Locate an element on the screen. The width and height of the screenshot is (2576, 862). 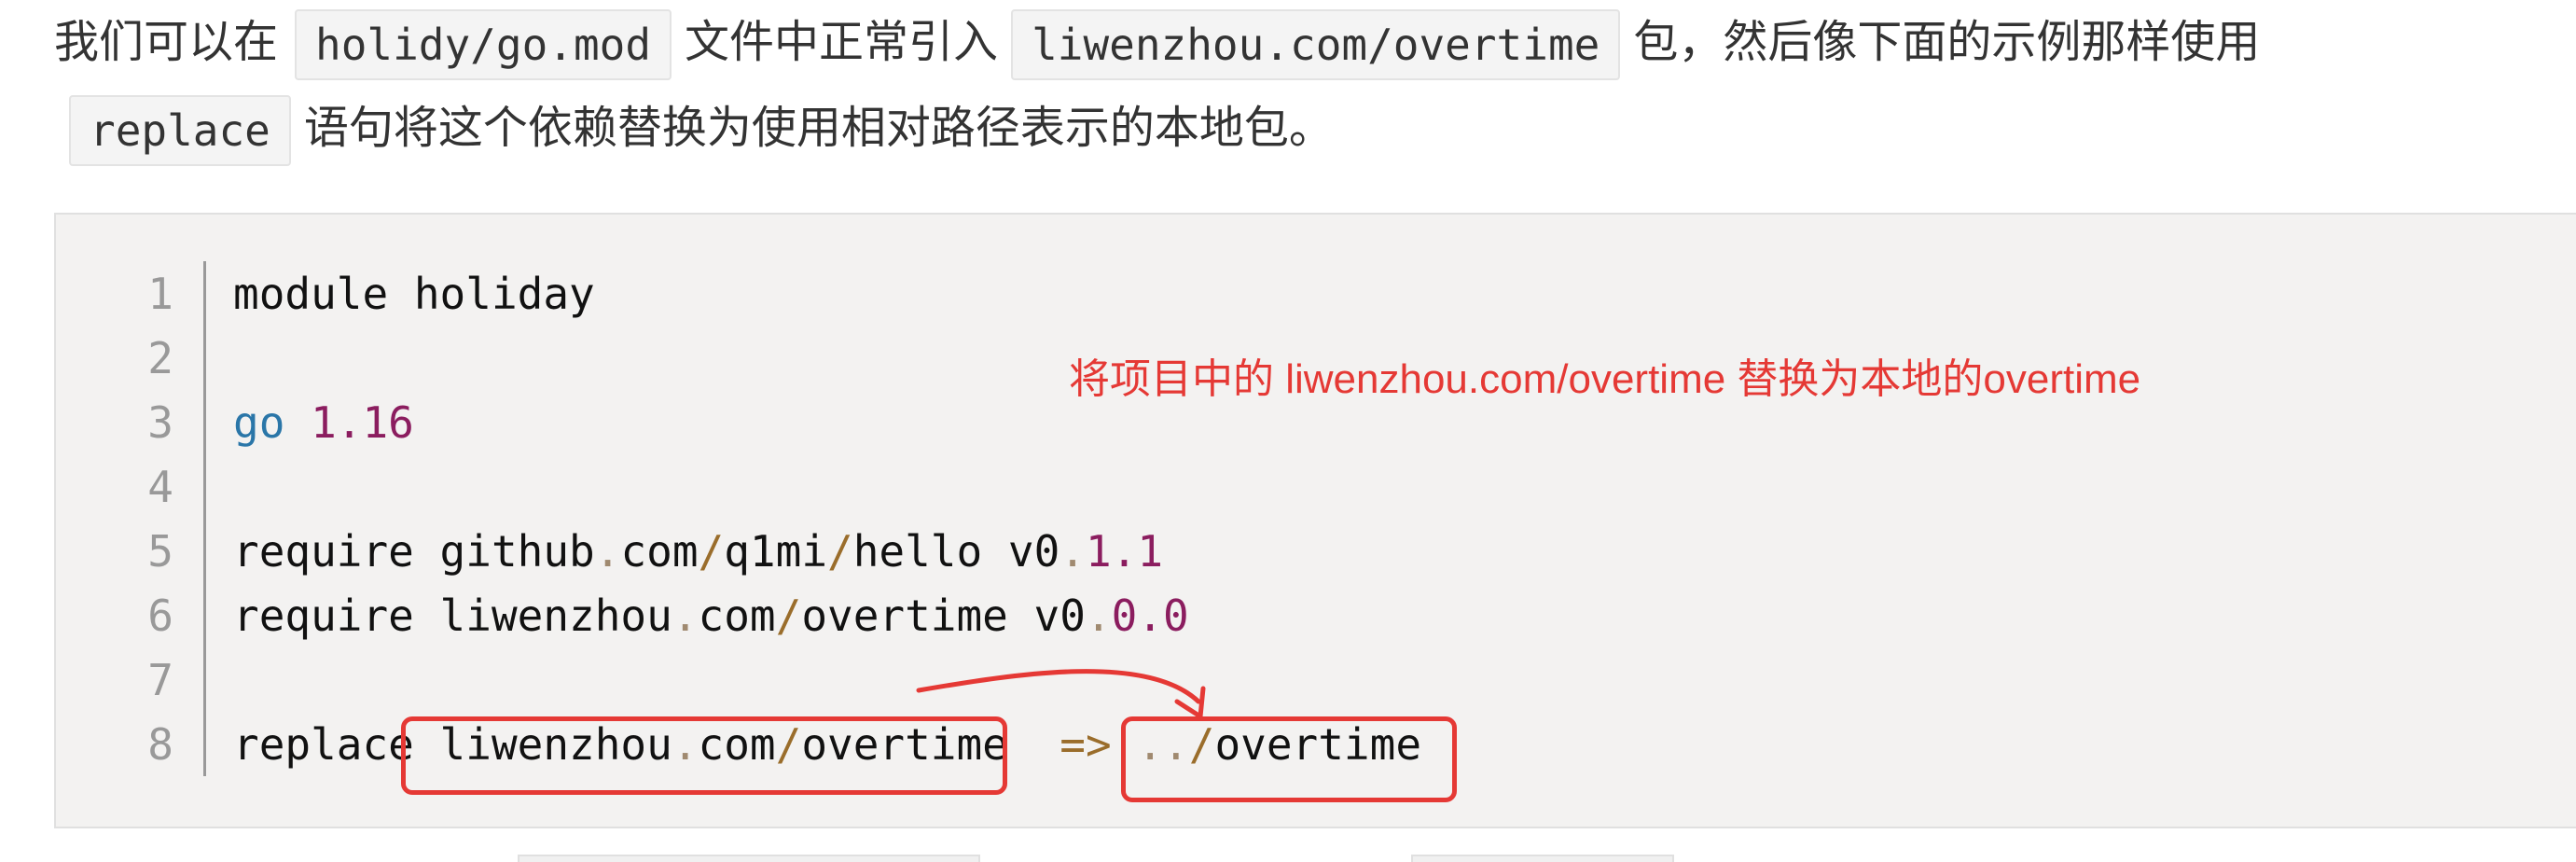
line-number: 1 is located at coordinates (160, 294).